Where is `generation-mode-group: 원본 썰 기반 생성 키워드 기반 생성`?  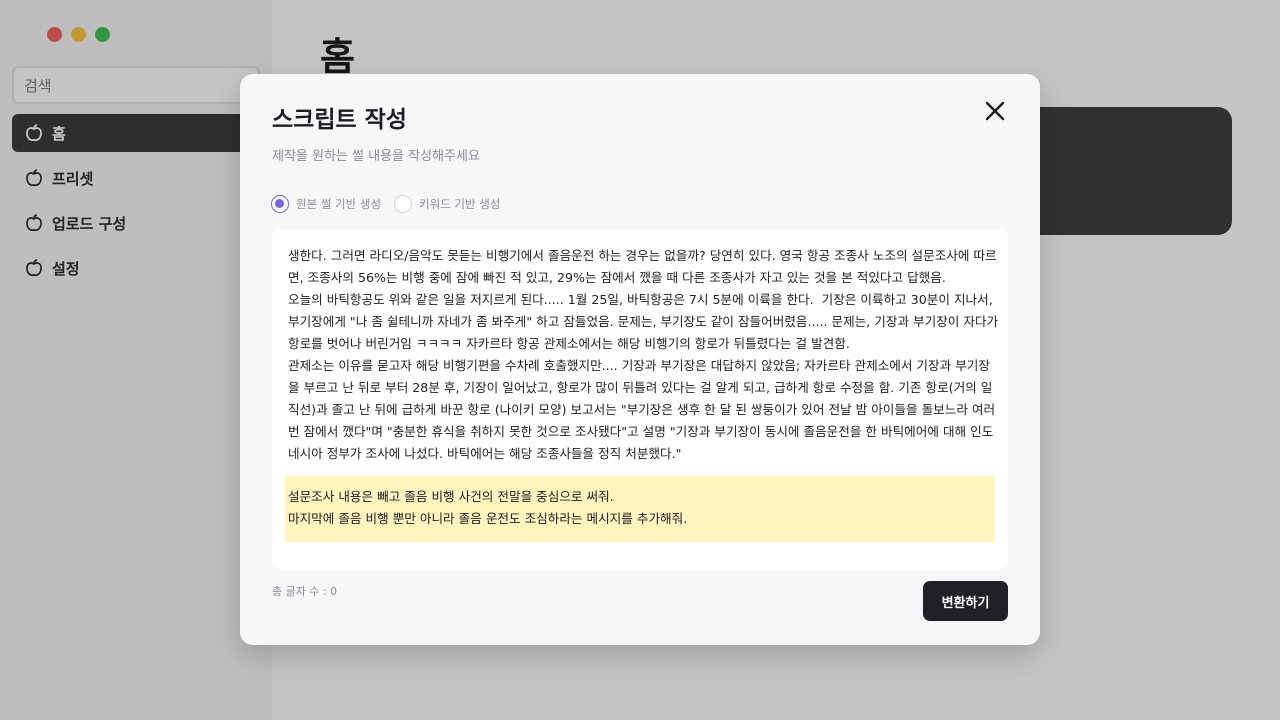 generation-mode-group: 원본 썰 기반 생성 키워드 기반 생성 is located at coordinates (392, 204).